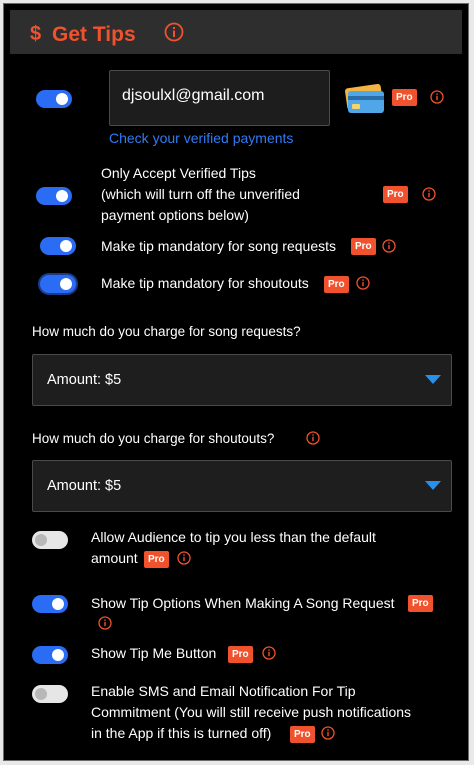  What do you see at coordinates (50, 694) in the screenshot?
I see `sms-email-toggle` at bounding box center [50, 694].